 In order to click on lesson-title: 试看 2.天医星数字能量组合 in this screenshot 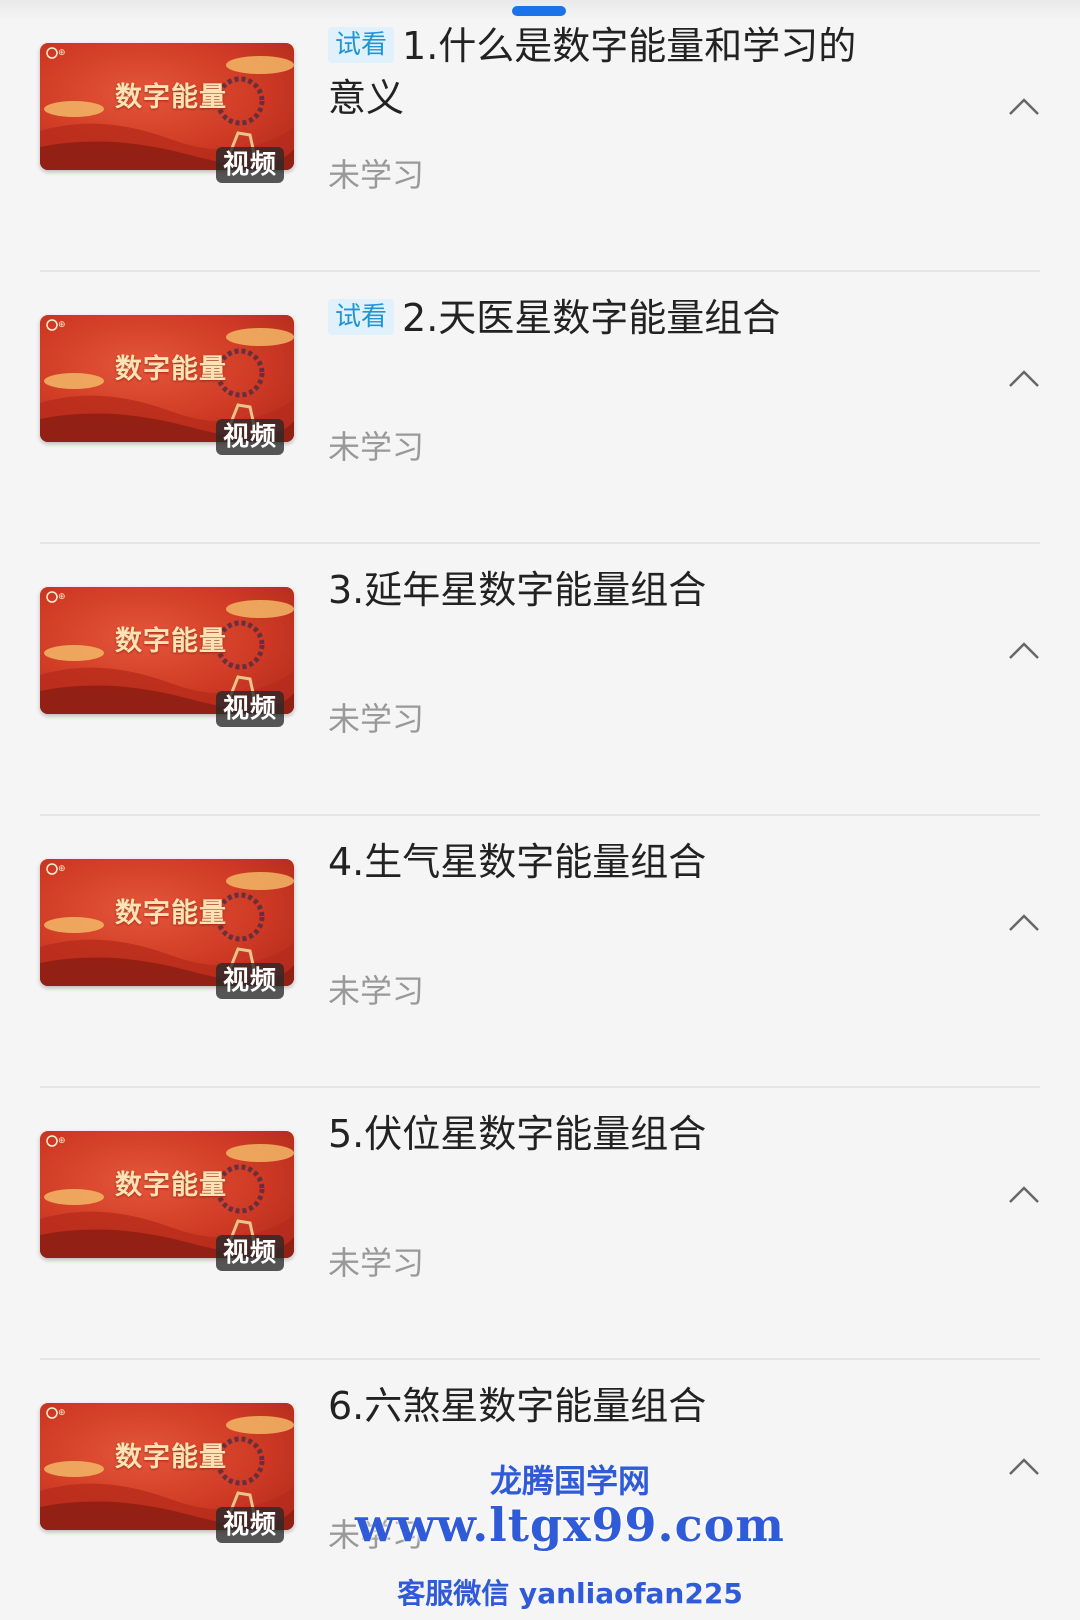, I will do `click(608, 318)`.